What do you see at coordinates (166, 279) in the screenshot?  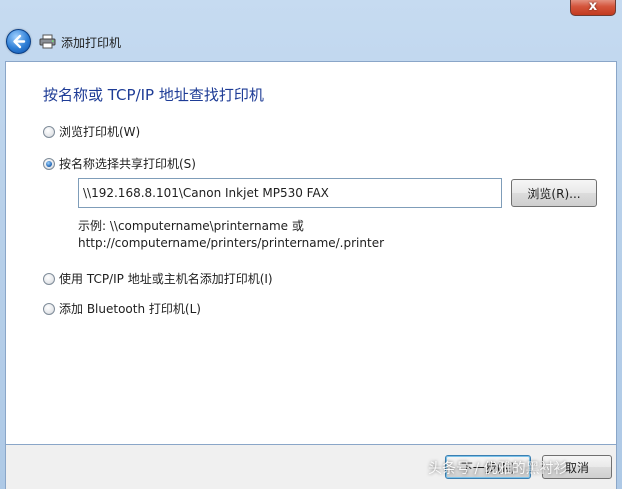 I see `option-label: 使用 TCP/IP 地址或主机名添加打印机(I)` at bounding box center [166, 279].